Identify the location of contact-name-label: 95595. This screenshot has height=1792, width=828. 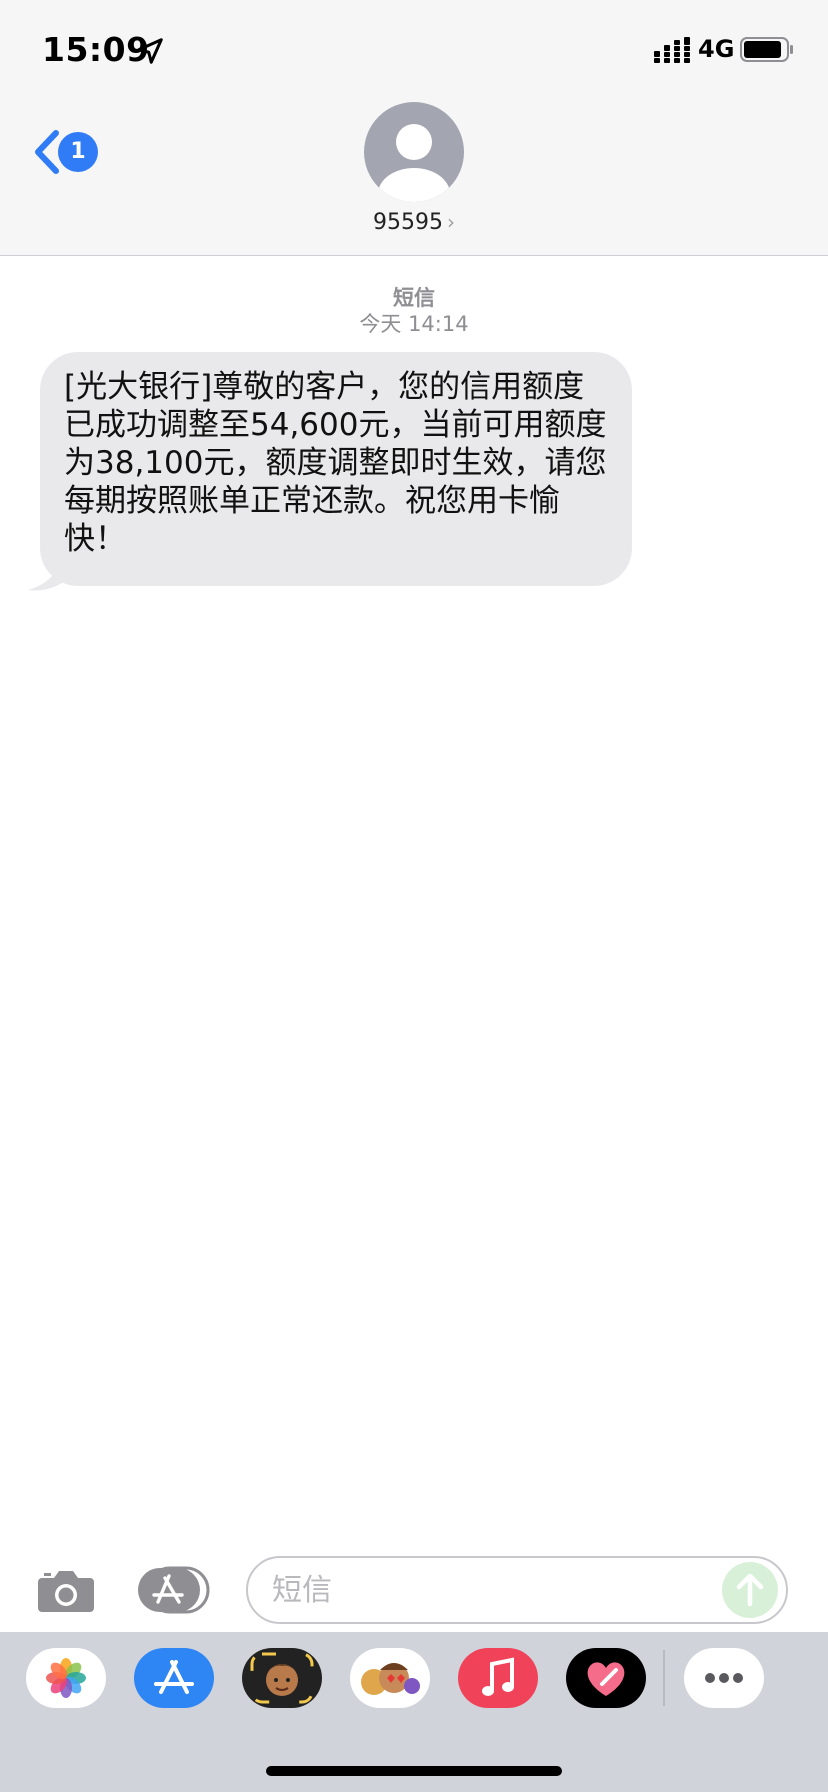
(408, 222).